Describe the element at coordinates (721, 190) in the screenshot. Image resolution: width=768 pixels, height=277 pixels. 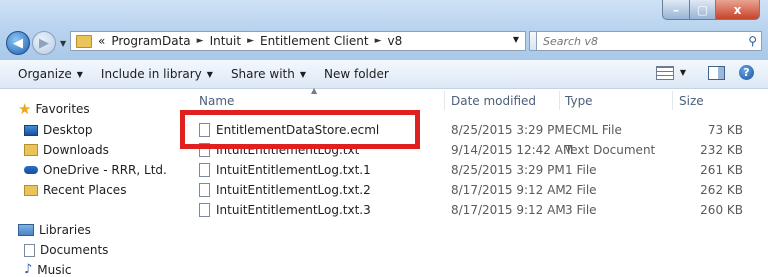
I see `file-size: 262 KB` at that location.